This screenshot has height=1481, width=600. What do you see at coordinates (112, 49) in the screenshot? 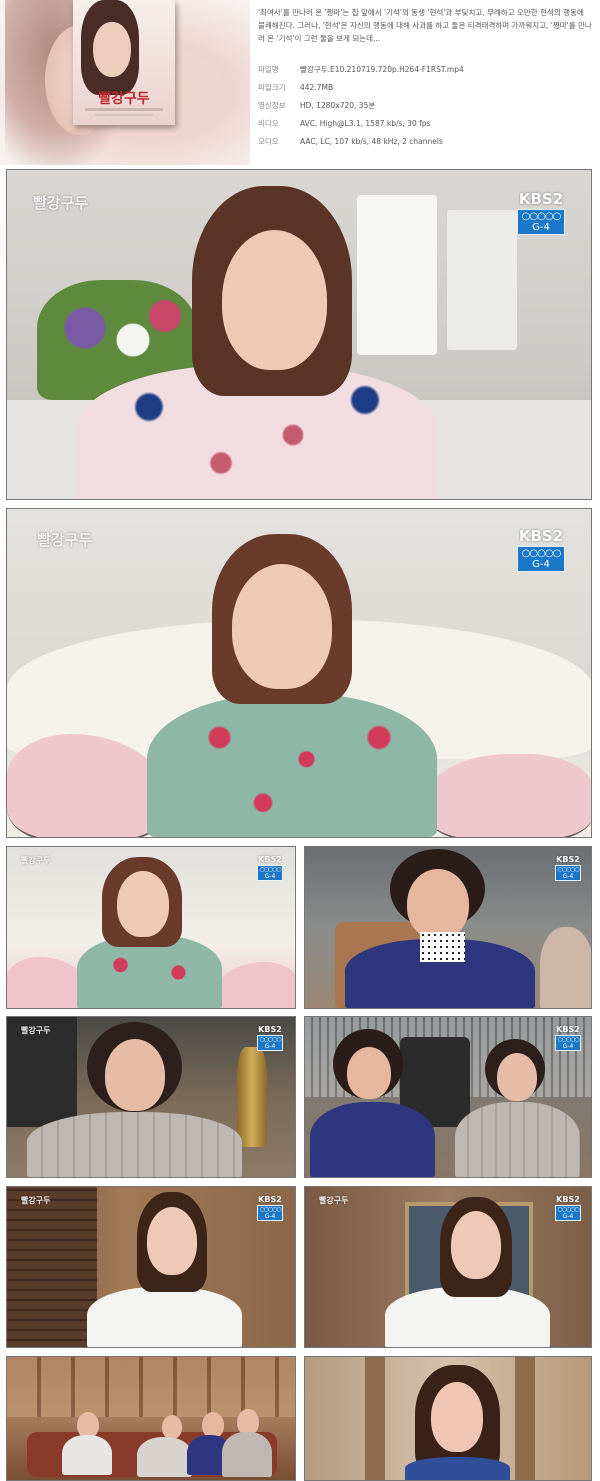
I see `poster-face` at bounding box center [112, 49].